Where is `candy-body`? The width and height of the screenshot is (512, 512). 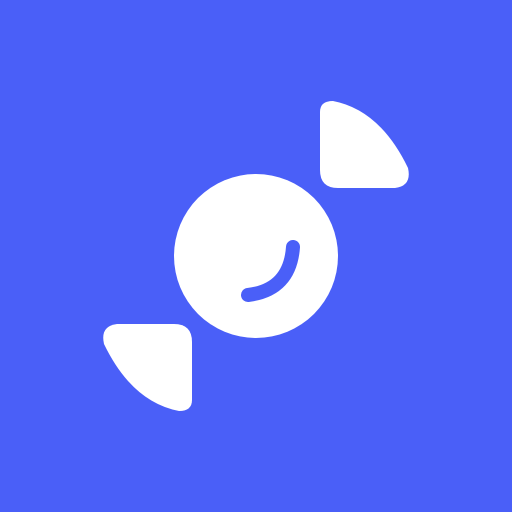
candy-body is located at coordinates (256, 256).